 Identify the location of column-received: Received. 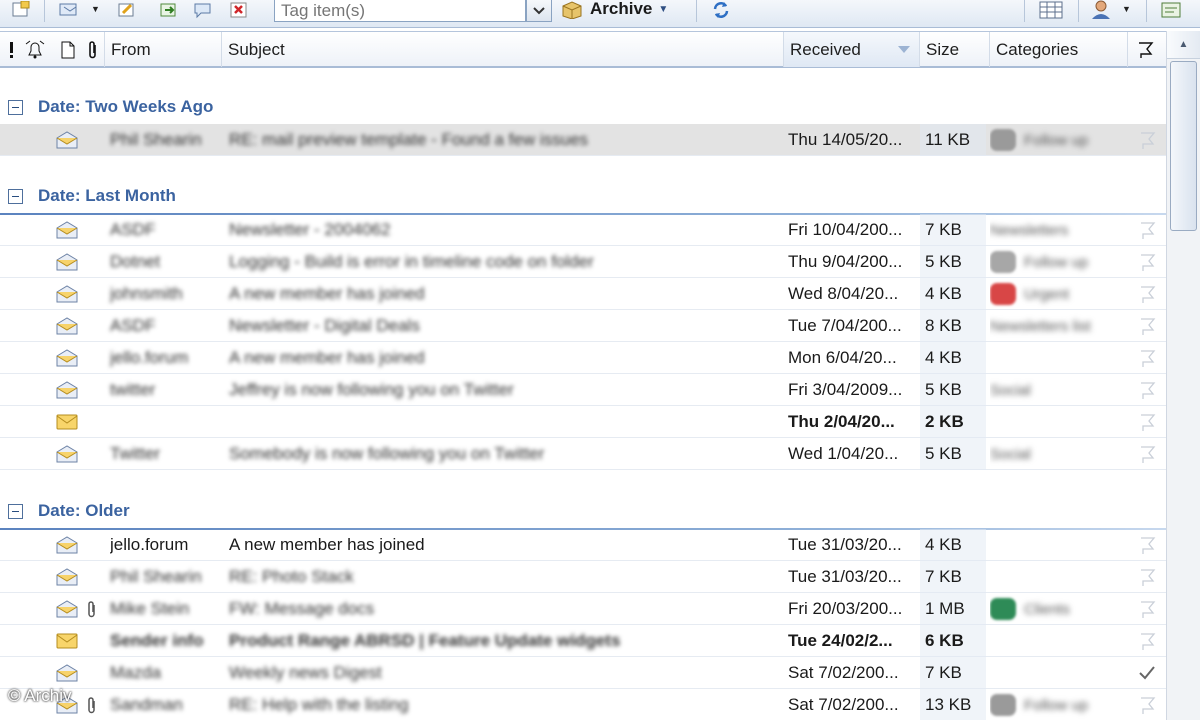
(852, 49).